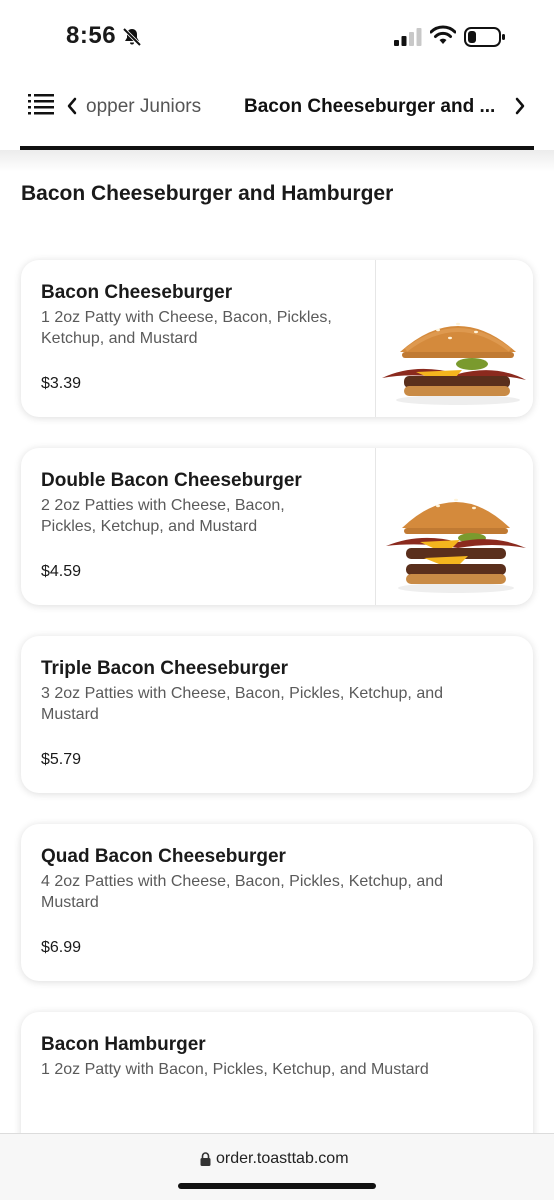 This screenshot has width=554, height=1200. Describe the element at coordinates (277, 35) in the screenshot. I see `status-bar: 8:56` at that location.